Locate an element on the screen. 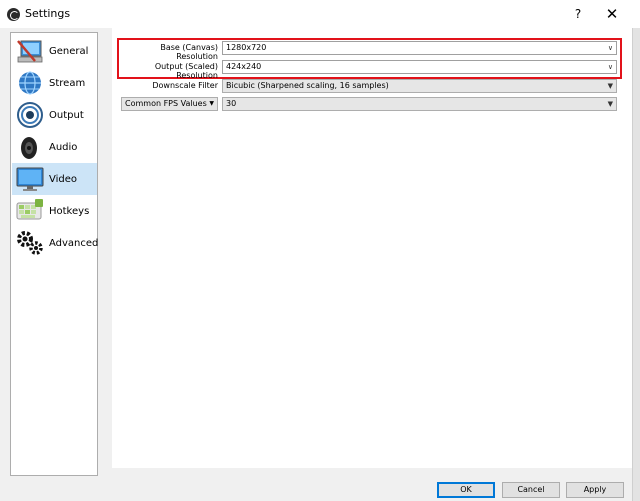 Image resolution: width=640 pixels, height=501 pixels. window-title: Settings is located at coordinates (48, 13).